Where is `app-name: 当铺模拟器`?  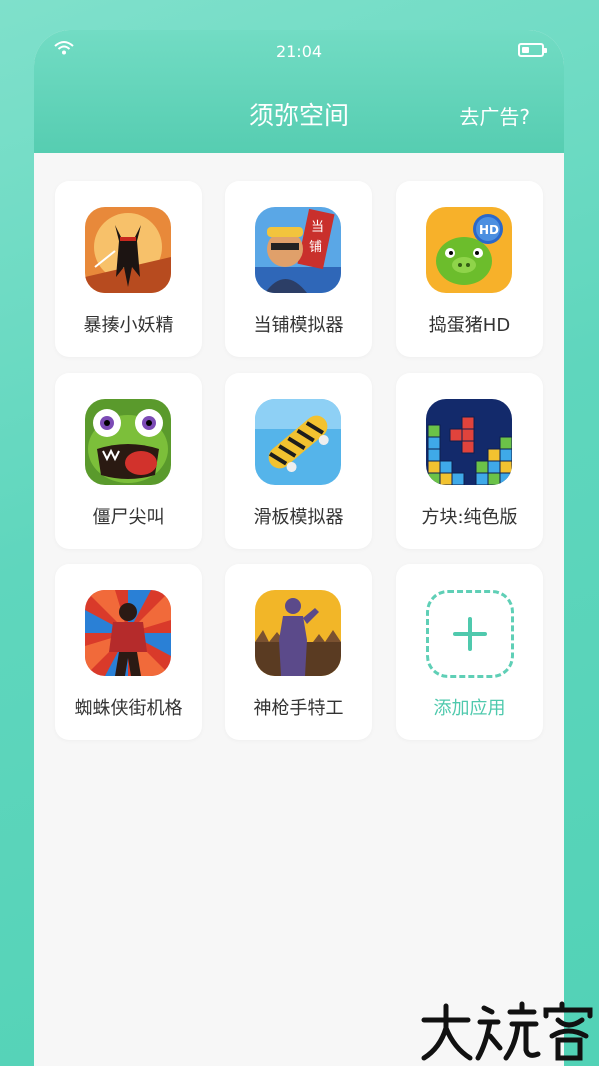 app-name: 当铺模拟器 is located at coordinates (298, 325).